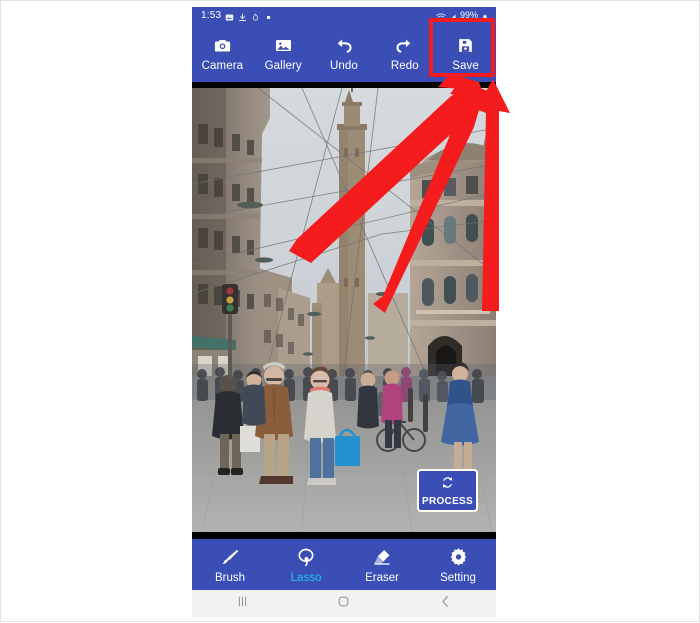  What do you see at coordinates (255, 16) in the screenshot?
I see `drop-icon` at bounding box center [255, 16].